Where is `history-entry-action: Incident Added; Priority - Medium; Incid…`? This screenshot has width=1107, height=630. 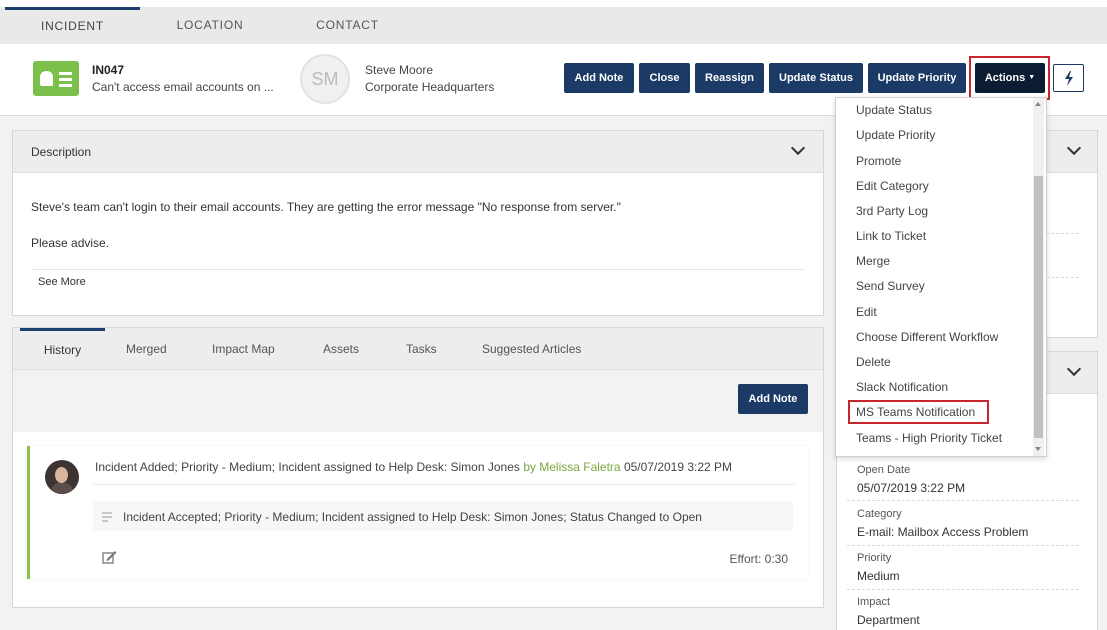
history-entry-action: Incident Added; Priority - Medium; Incid… is located at coordinates (307, 467).